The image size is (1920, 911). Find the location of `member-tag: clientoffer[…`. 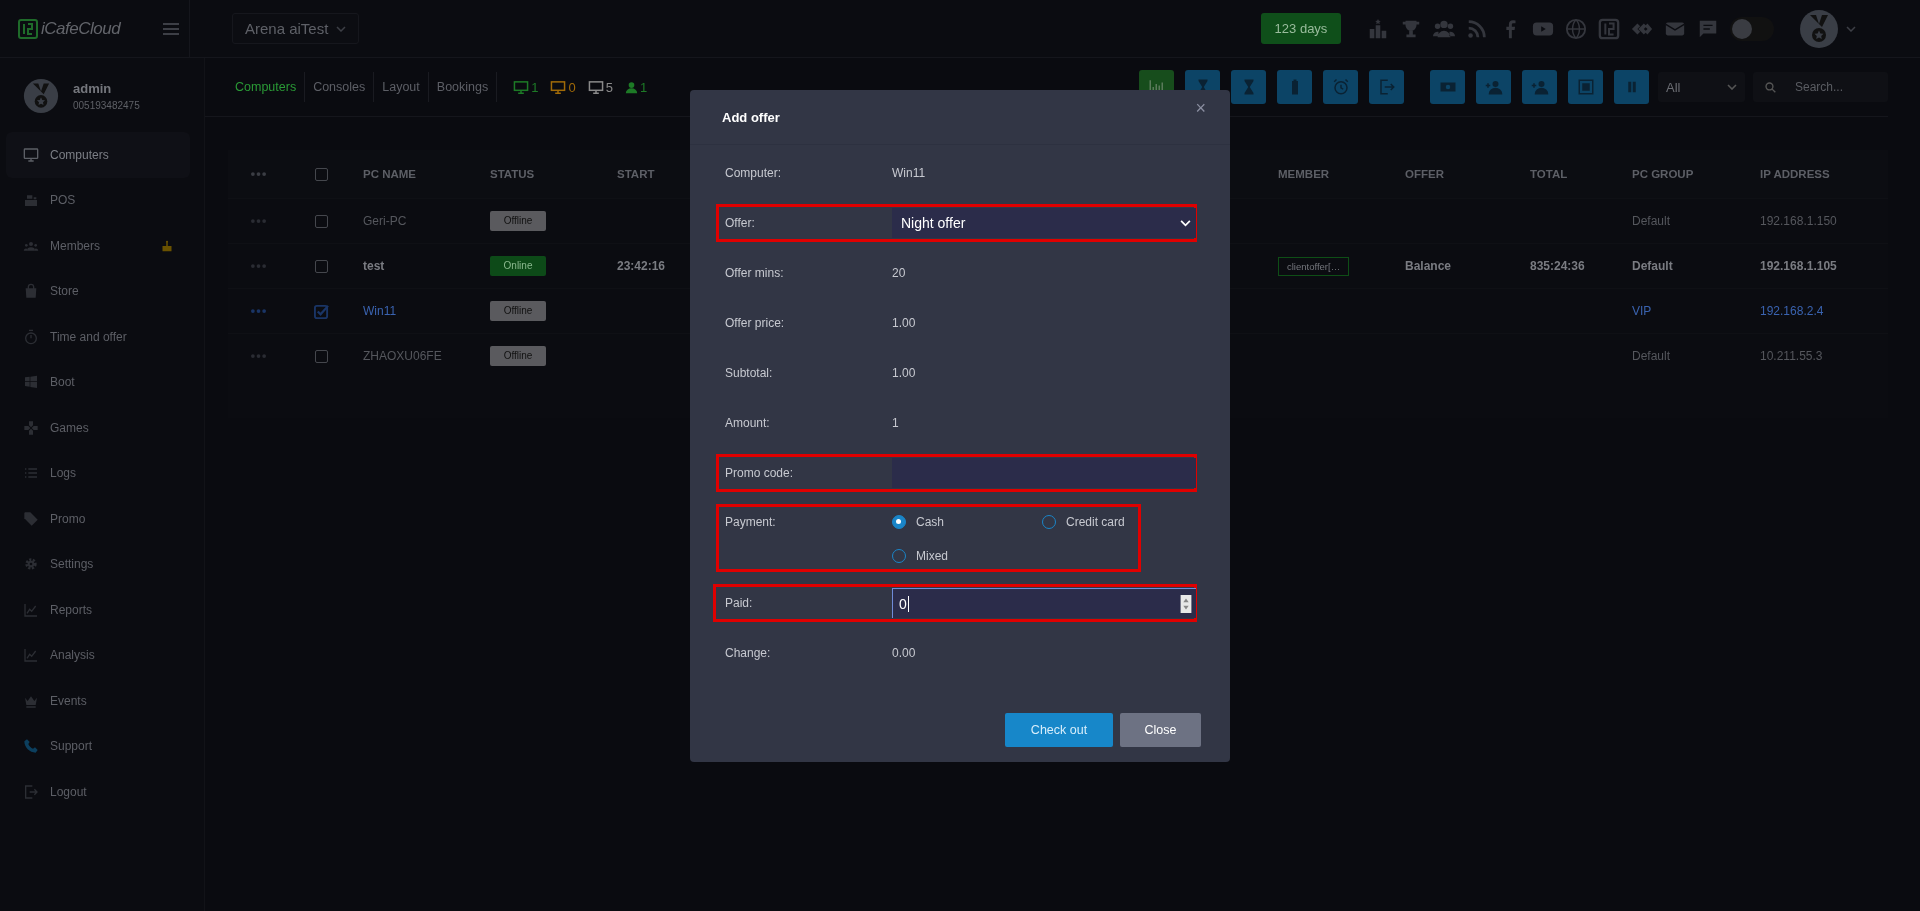

member-tag: clientoffer[… is located at coordinates (1314, 266).